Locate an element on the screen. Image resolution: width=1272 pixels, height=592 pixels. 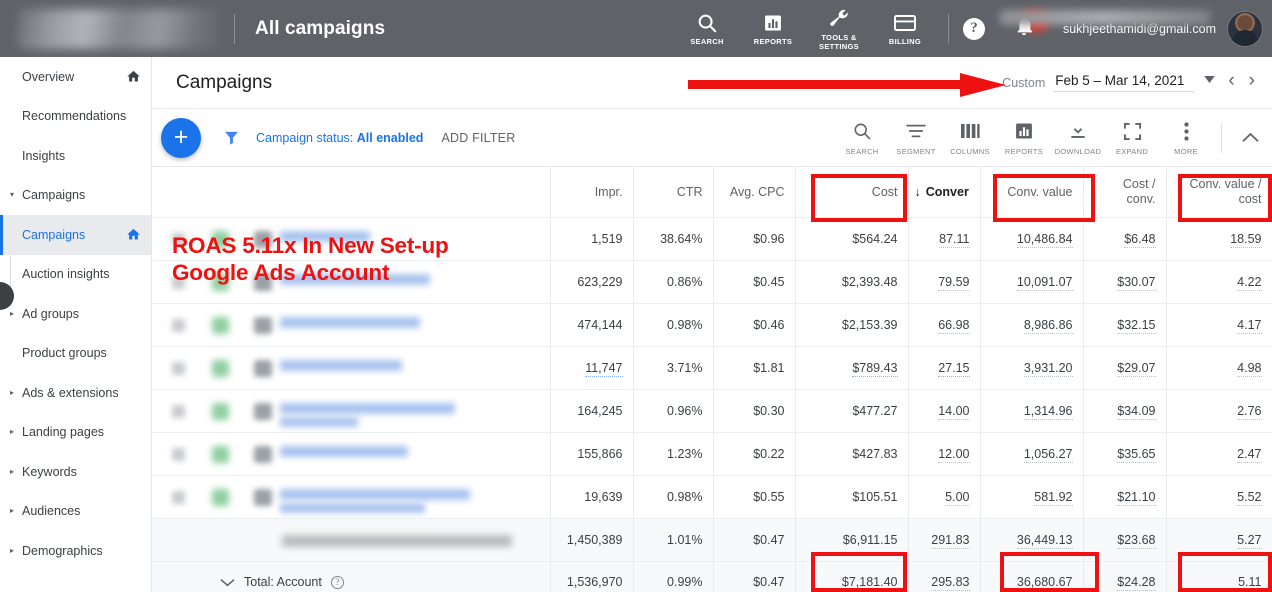
cell-impr: 623,229 is located at coordinates (592, 282).